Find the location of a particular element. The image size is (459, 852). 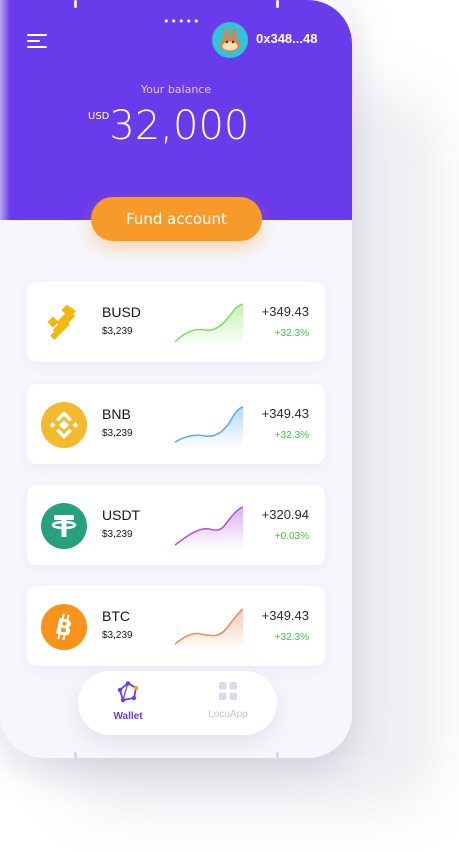

asset-symbol: USDT is located at coordinates (121, 515).